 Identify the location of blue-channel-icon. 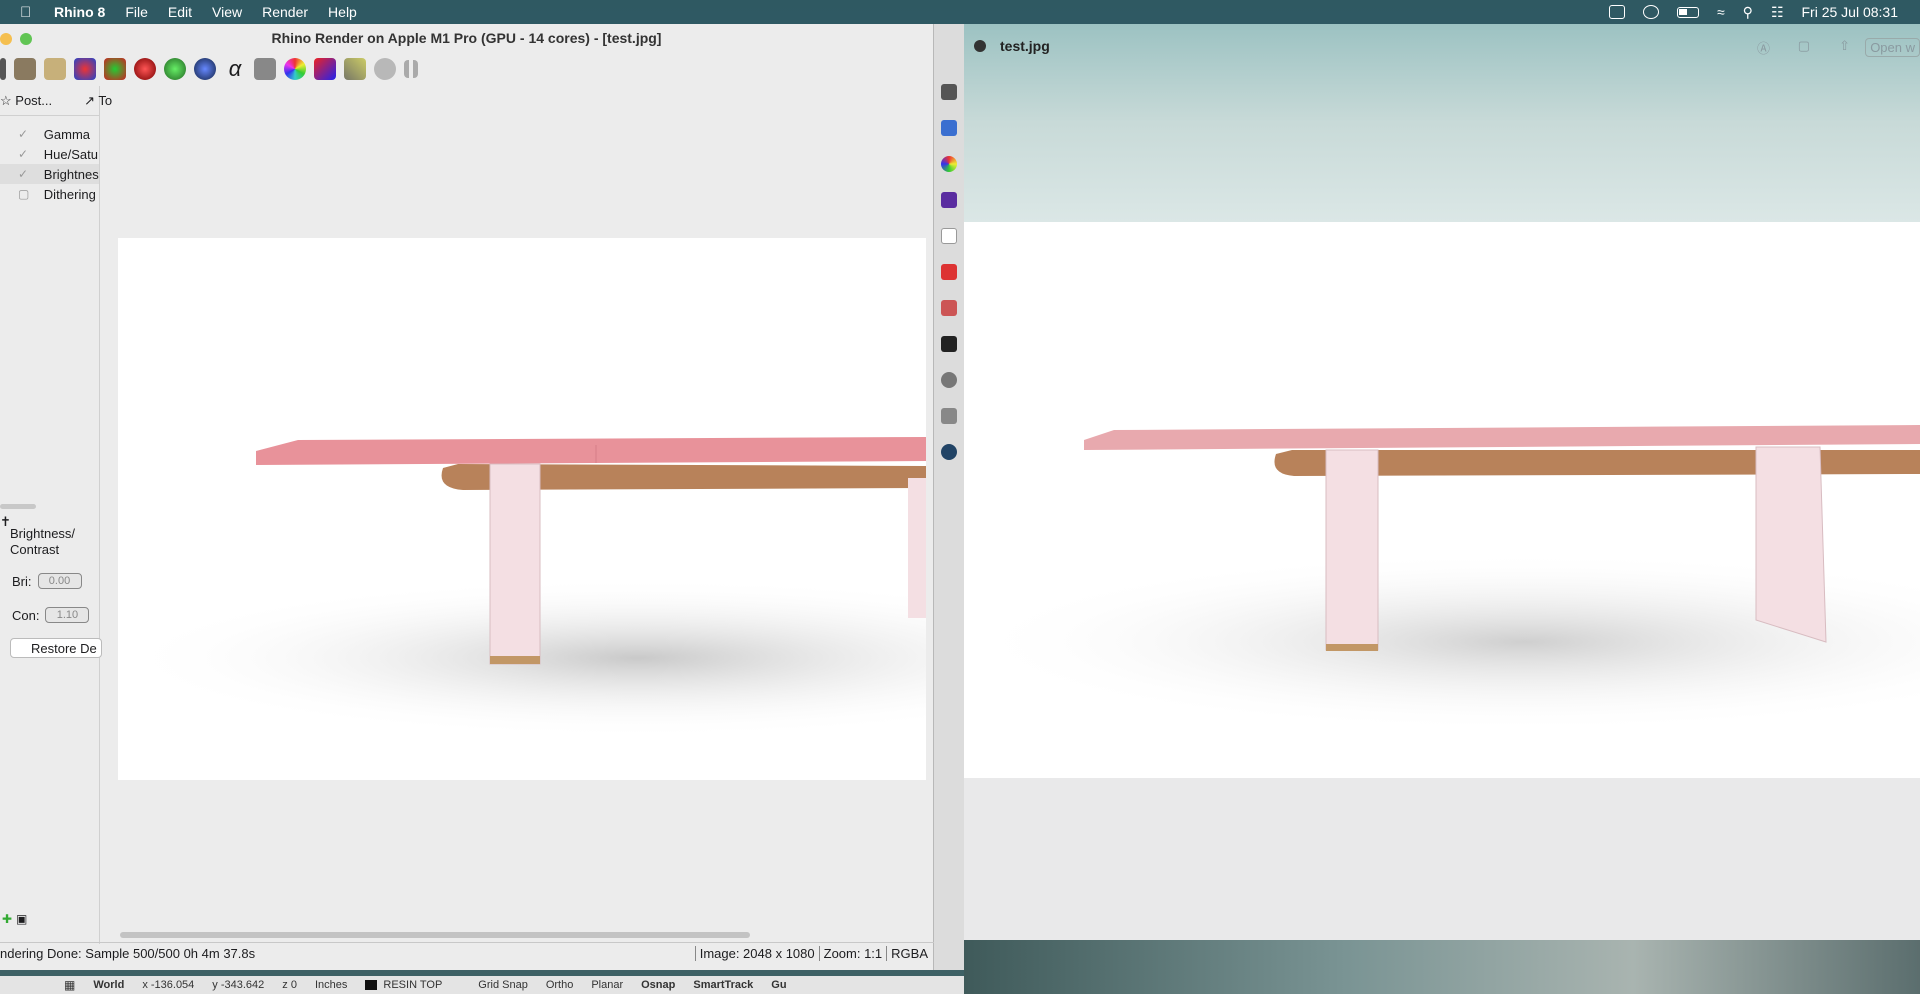
(205, 69).